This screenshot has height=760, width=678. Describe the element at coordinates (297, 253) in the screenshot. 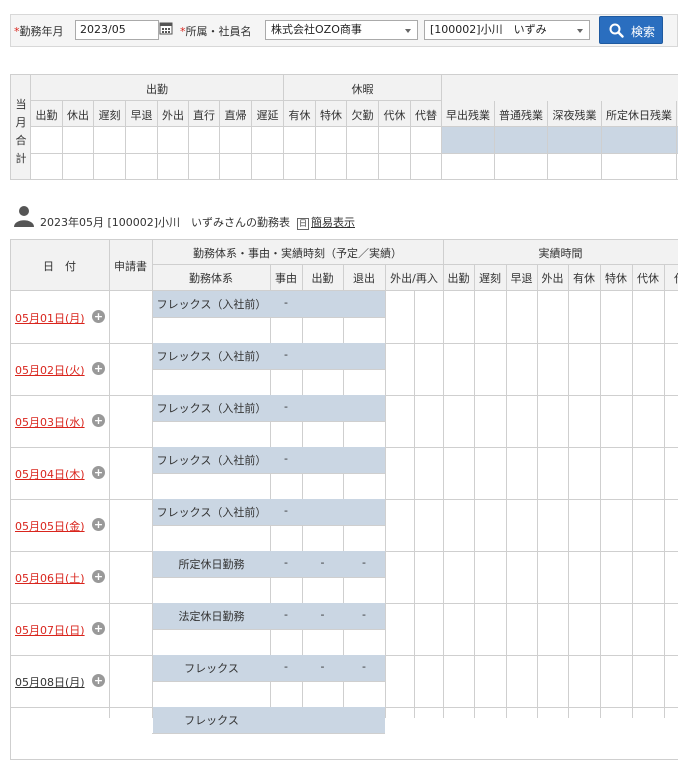

I see `group-header-work: 勤務体系・事由・実績時刻（予定／実績）` at that location.